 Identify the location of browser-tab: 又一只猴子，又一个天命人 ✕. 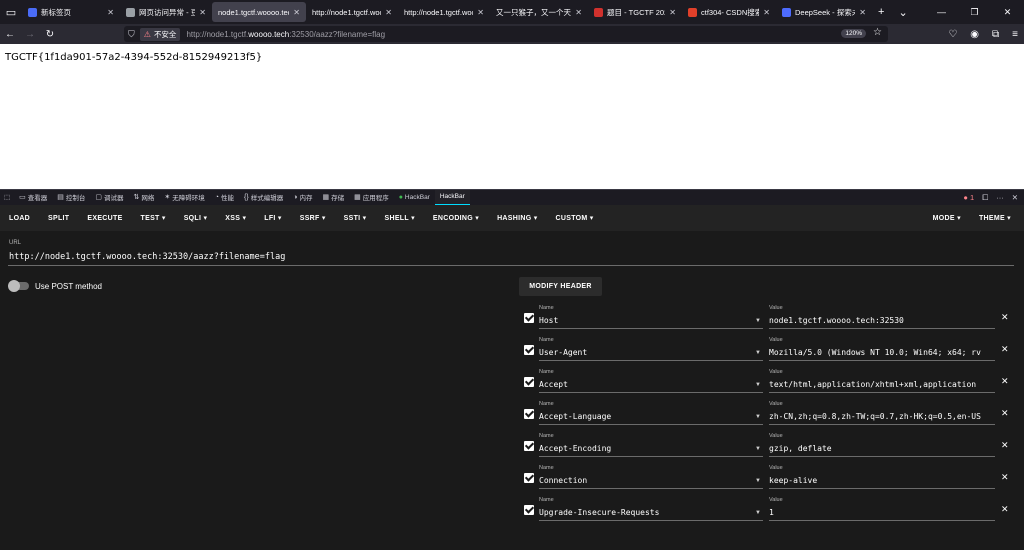
(539, 12).